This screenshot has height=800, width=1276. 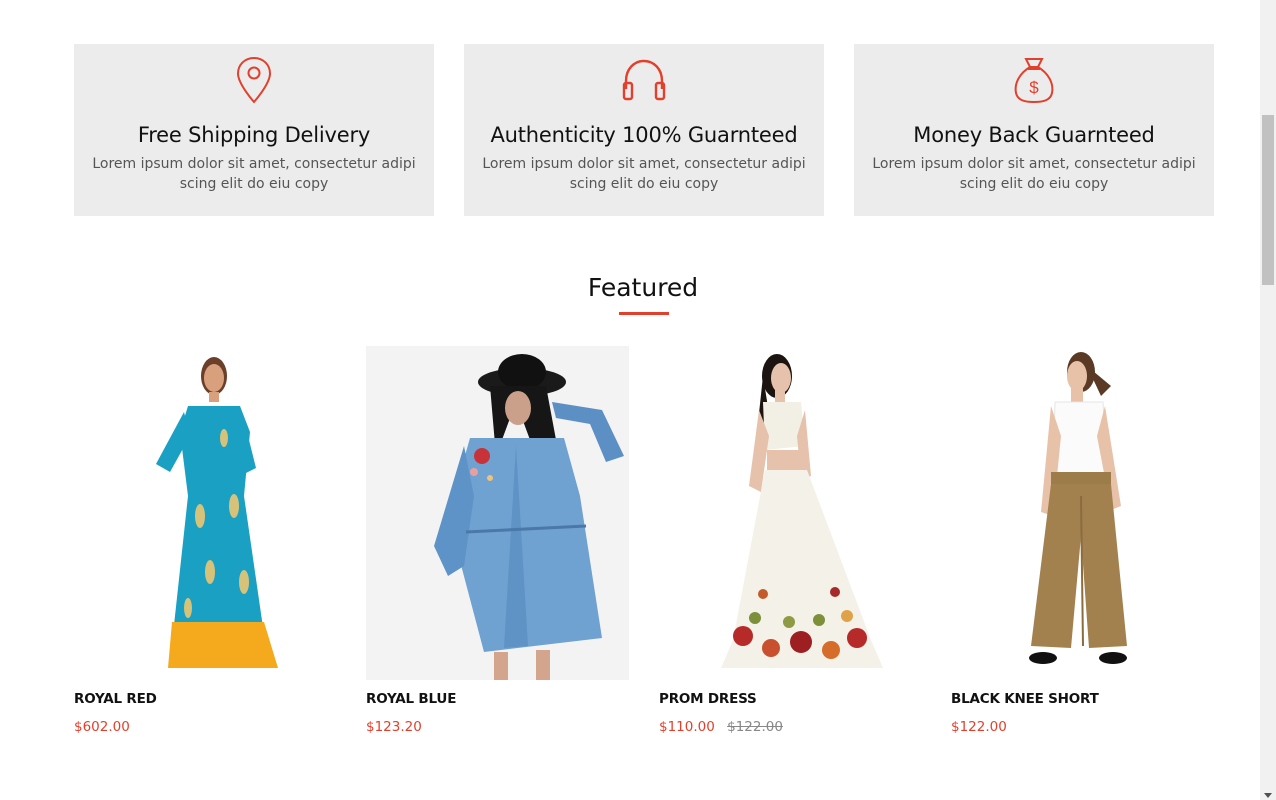 I want to click on feature-title: Money Back Guarnteed, so click(x=1034, y=135).